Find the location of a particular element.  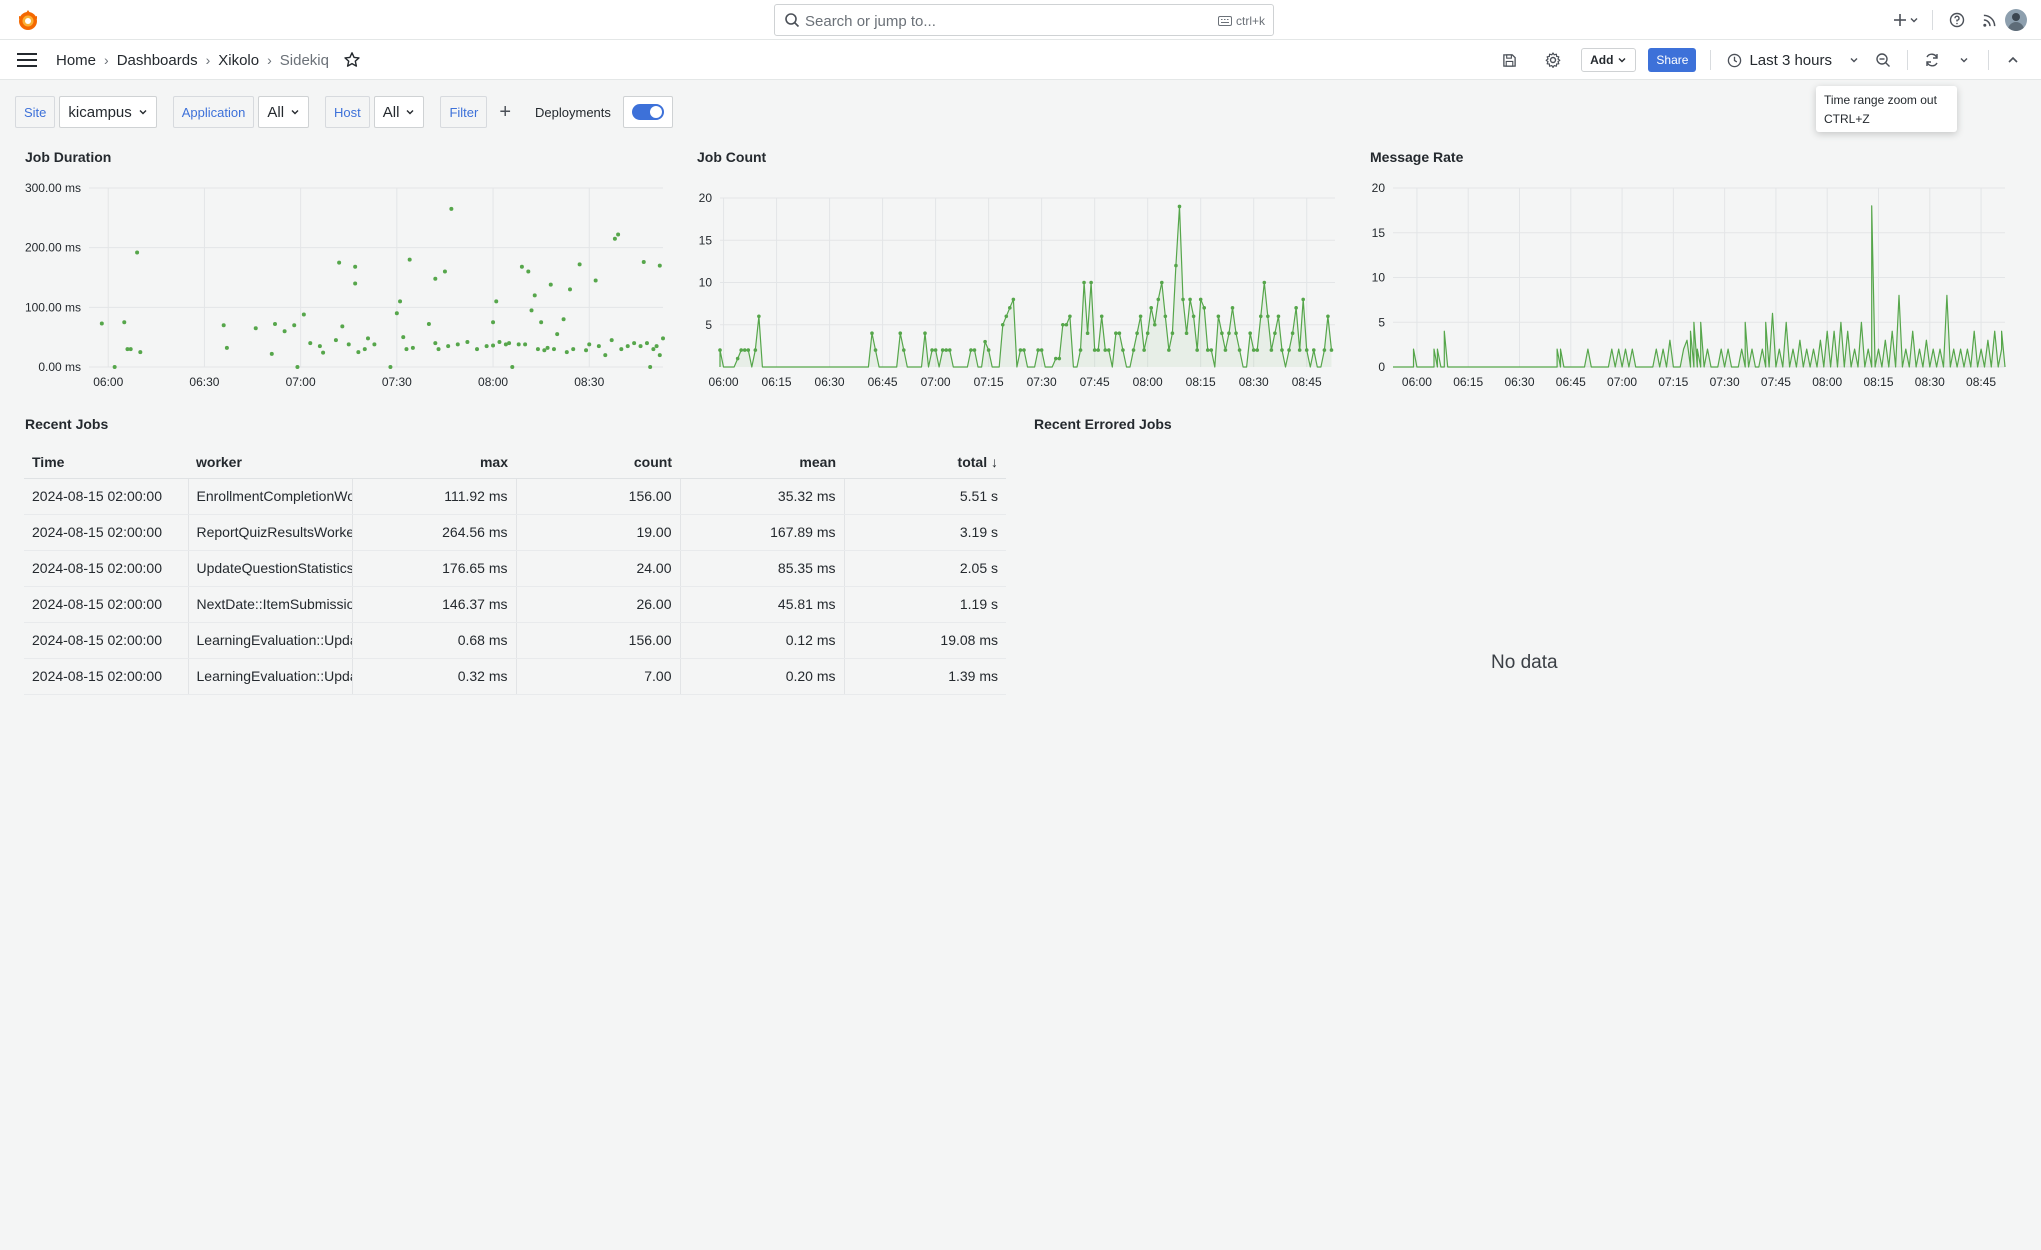

x-tick-label: 07:45 is located at coordinates (1776, 382).